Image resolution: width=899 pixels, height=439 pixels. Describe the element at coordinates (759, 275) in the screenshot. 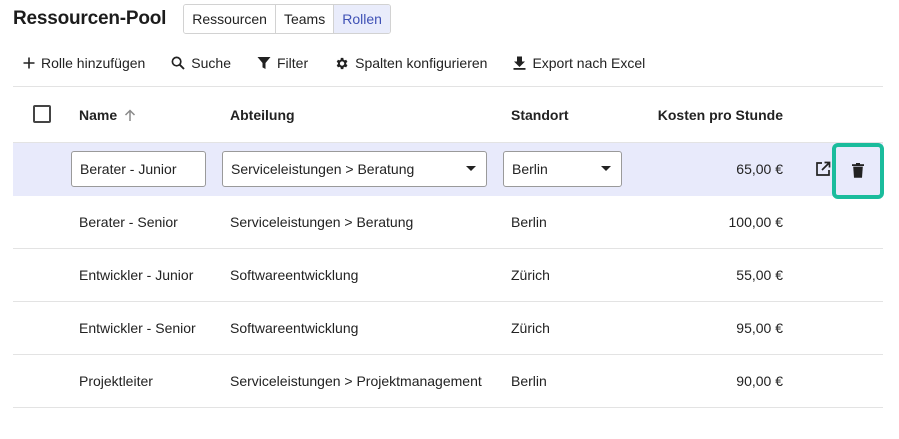

I see `cost-cell: 55,00 €` at that location.